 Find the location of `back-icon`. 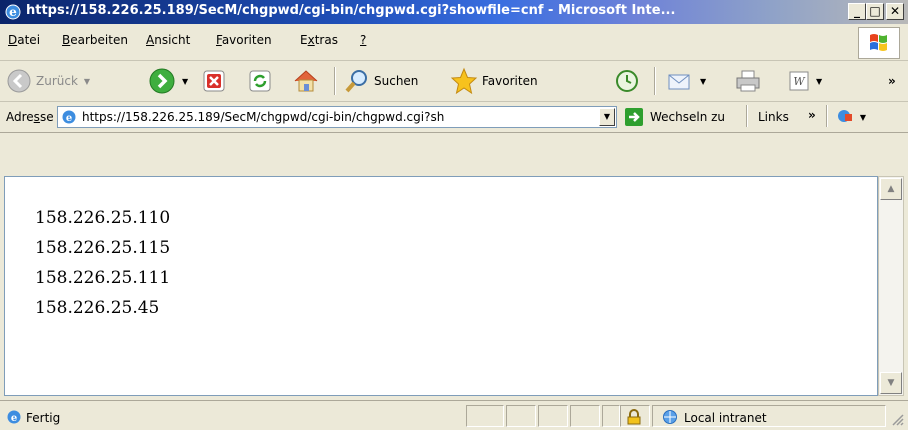

back-icon is located at coordinates (19, 81).